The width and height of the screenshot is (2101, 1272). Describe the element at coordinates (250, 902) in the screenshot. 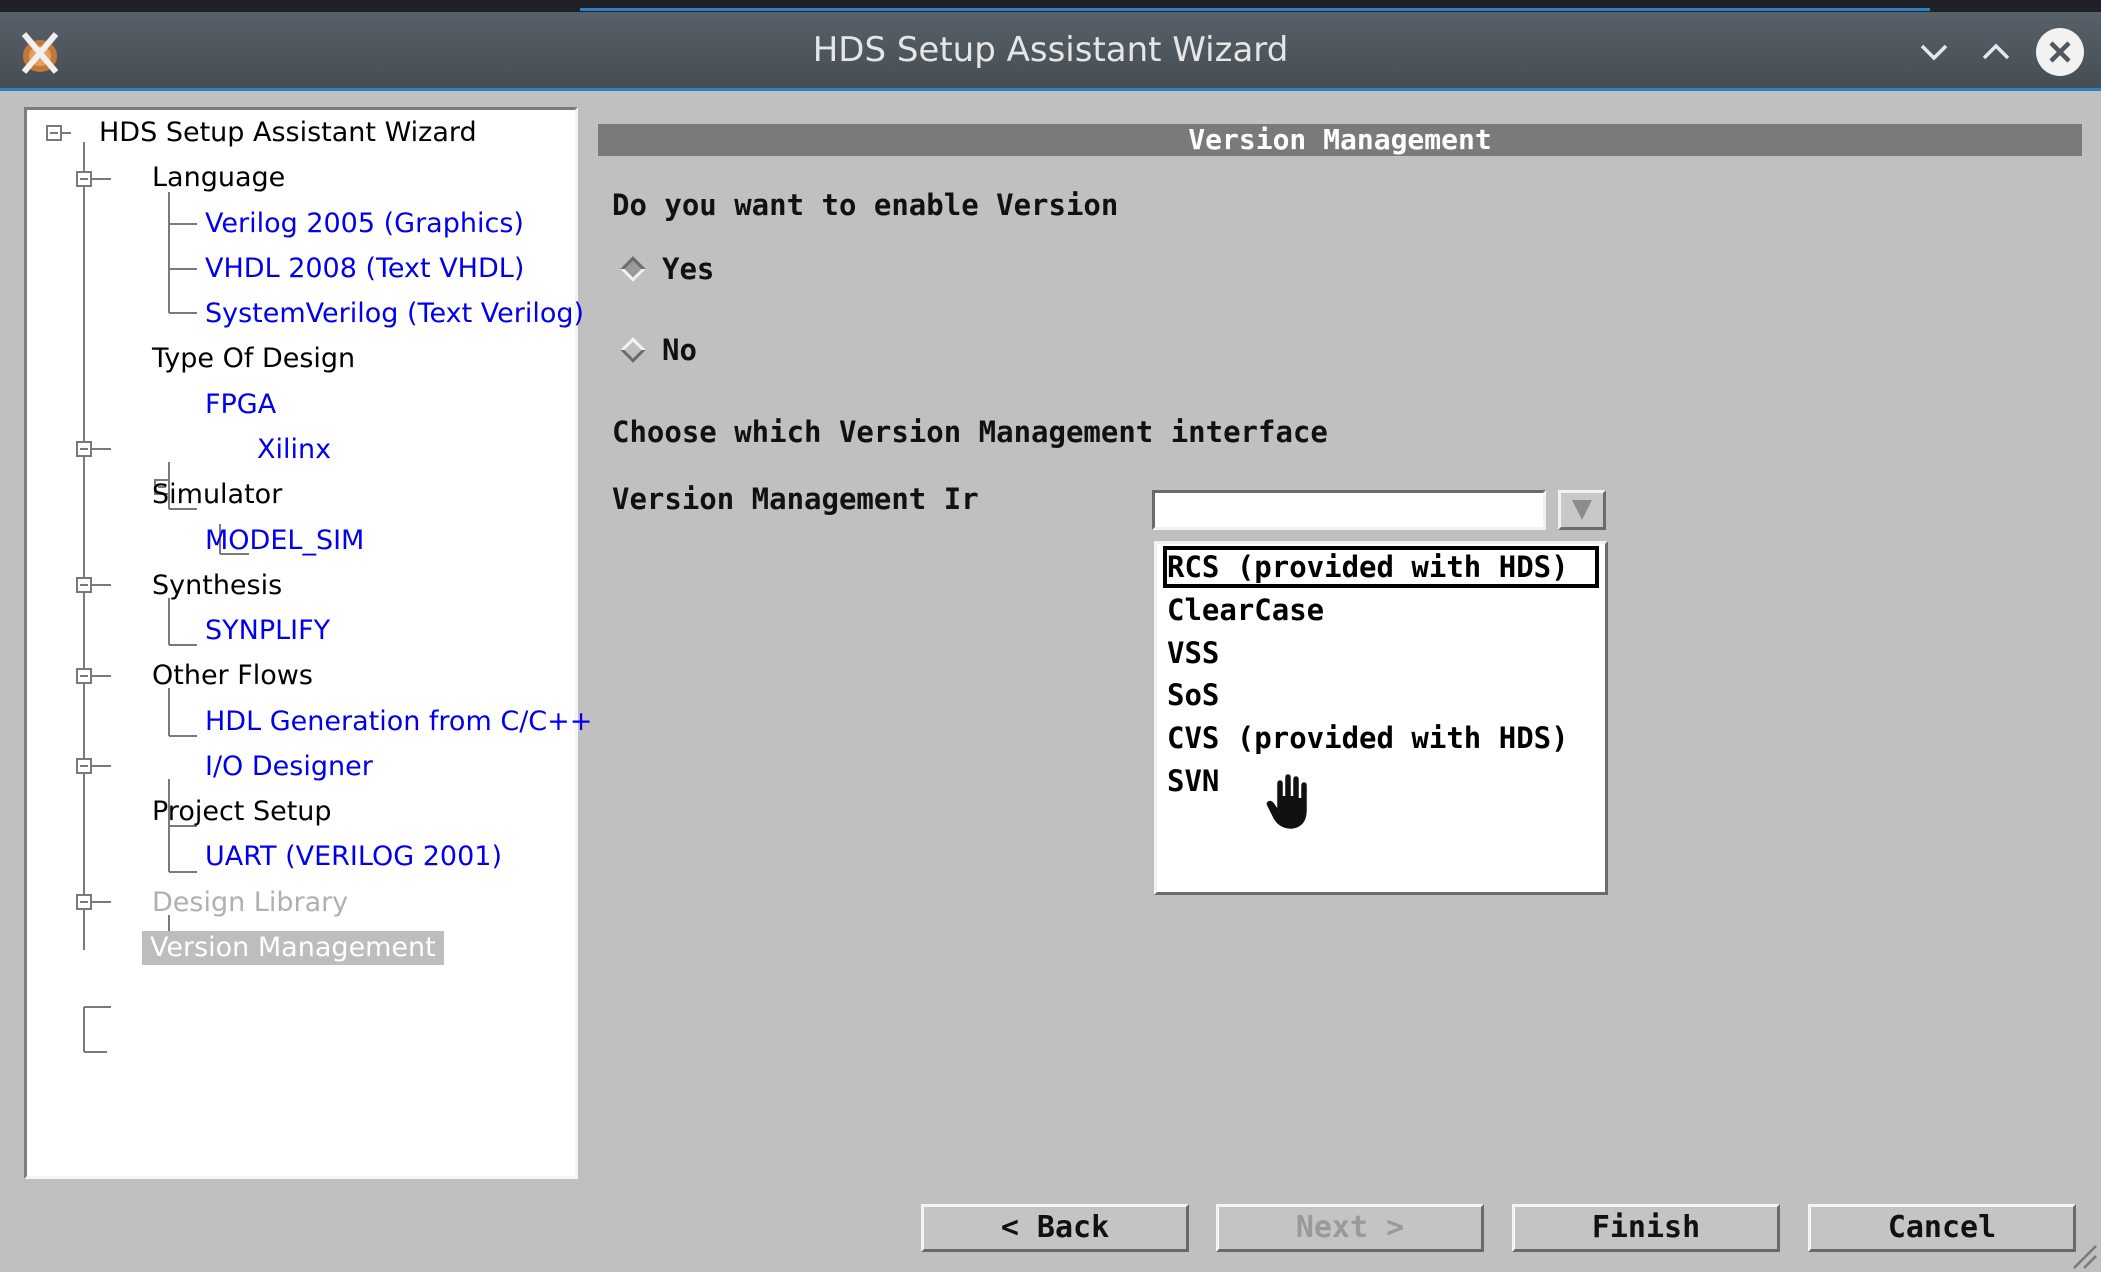

I see `tree-item-design-library: Design Library` at that location.